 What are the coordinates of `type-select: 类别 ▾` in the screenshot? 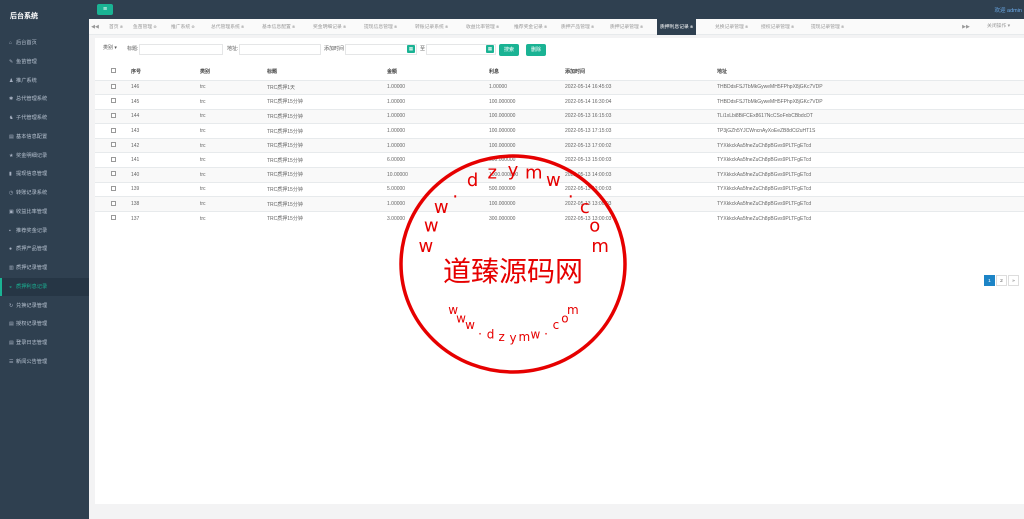 It's located at (113, 49).